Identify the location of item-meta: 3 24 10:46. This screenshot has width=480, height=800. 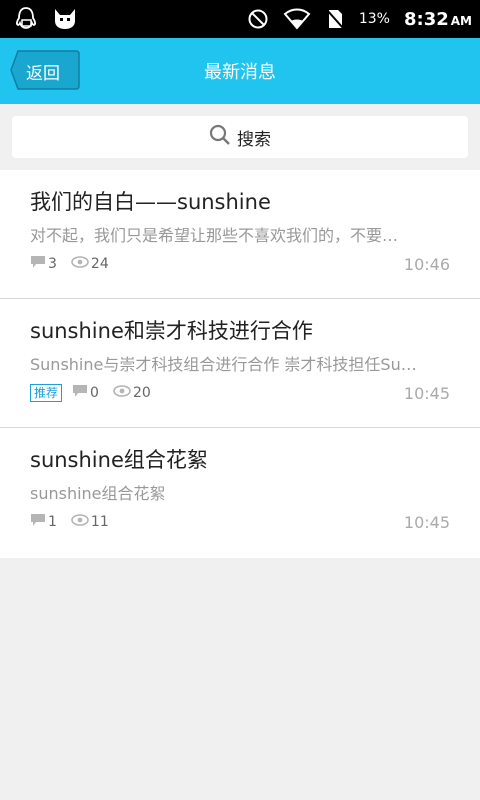
(240, 264).